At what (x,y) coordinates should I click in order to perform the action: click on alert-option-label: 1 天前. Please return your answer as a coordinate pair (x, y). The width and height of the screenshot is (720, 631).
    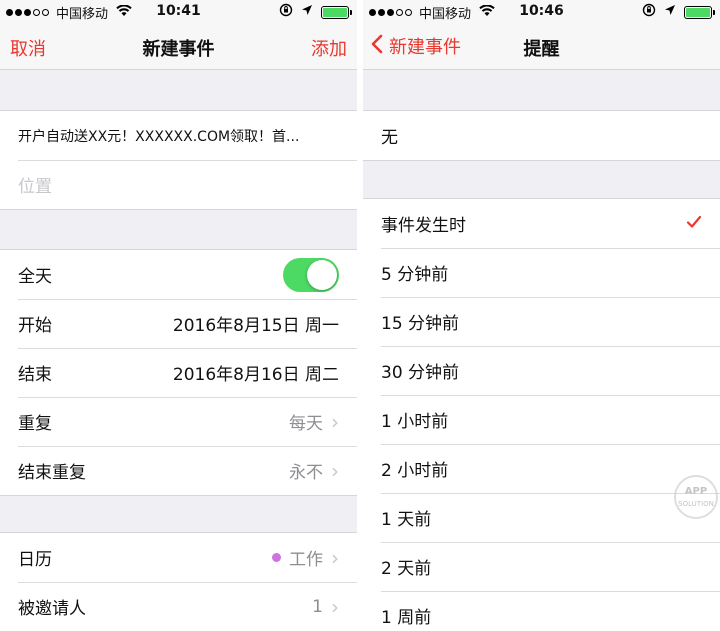
    Looking at the image, I should click on (406, 520).